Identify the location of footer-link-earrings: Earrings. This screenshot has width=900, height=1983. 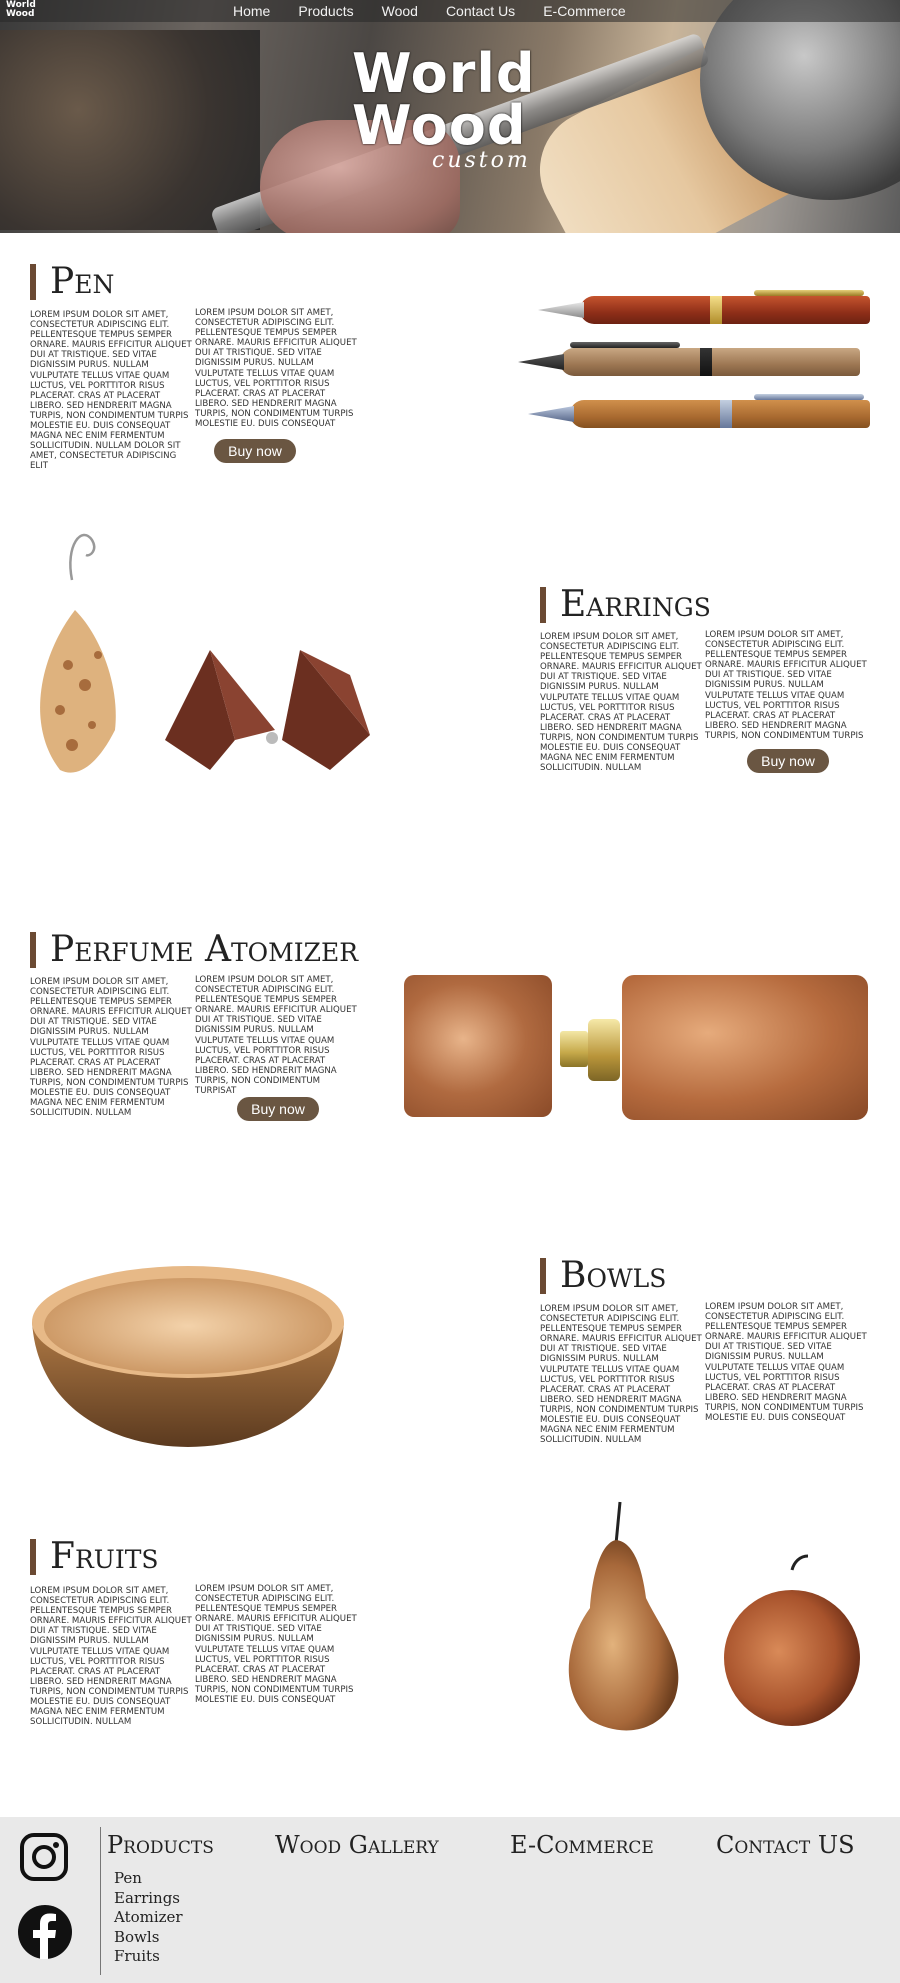
(148, 1899).